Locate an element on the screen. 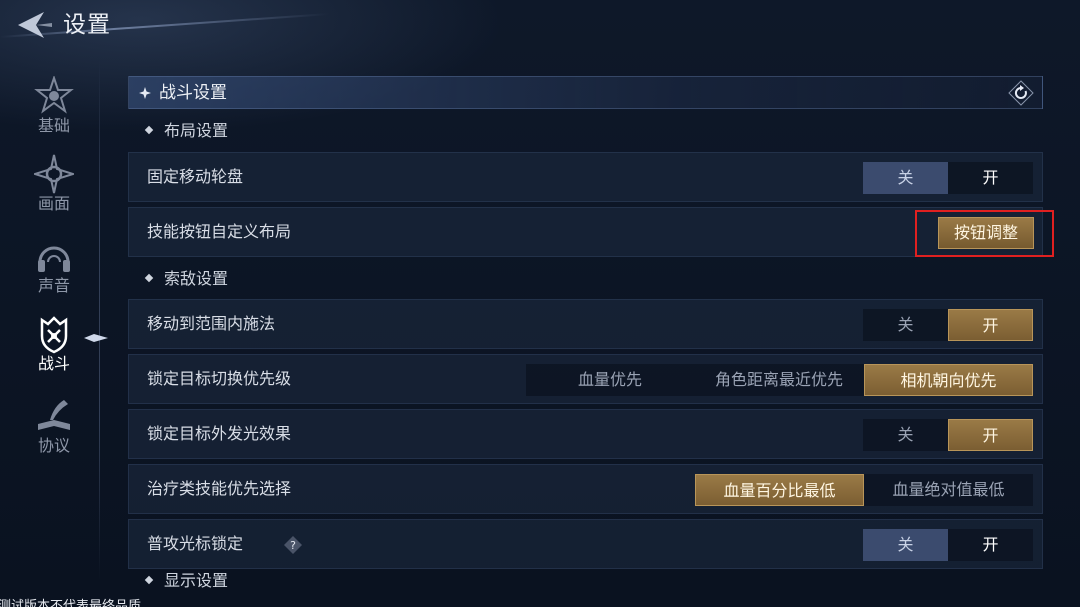 The height and width of the screenshot is (607, 1080). page-title: 设置 is located at coordinates (87, 25).